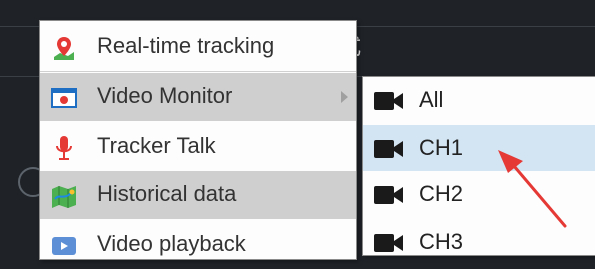  What do you see at coordinates (431, 99) in the screenshot?
I see `submenu-item-label: All` at bounding box center [431, 99].